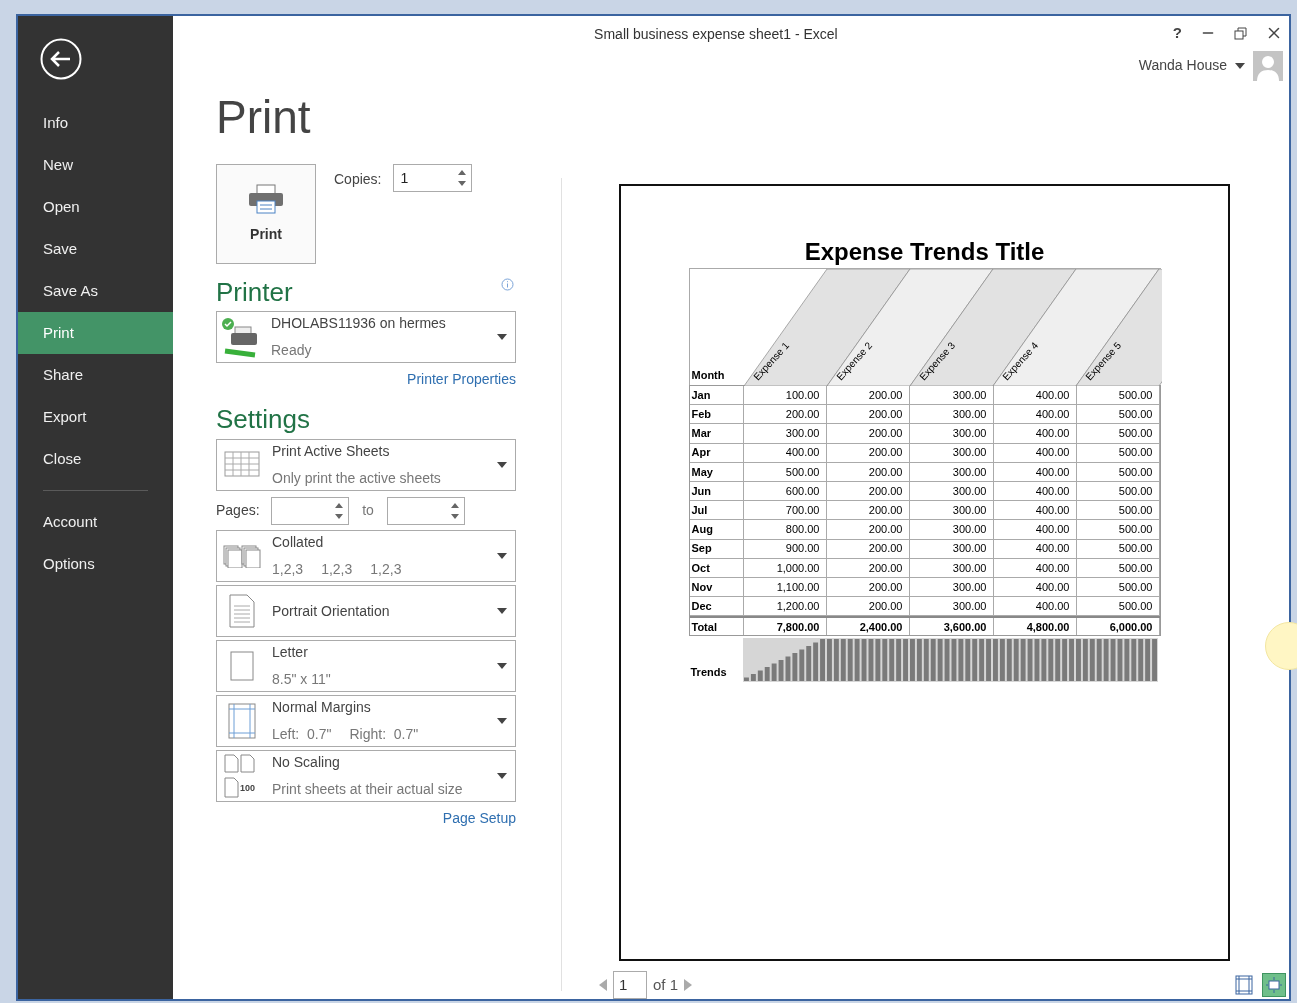 Image resolution: width=1297 pixels, height=1003 pixels. I want to click on zoom-to-page-button, so click(1274, 985).